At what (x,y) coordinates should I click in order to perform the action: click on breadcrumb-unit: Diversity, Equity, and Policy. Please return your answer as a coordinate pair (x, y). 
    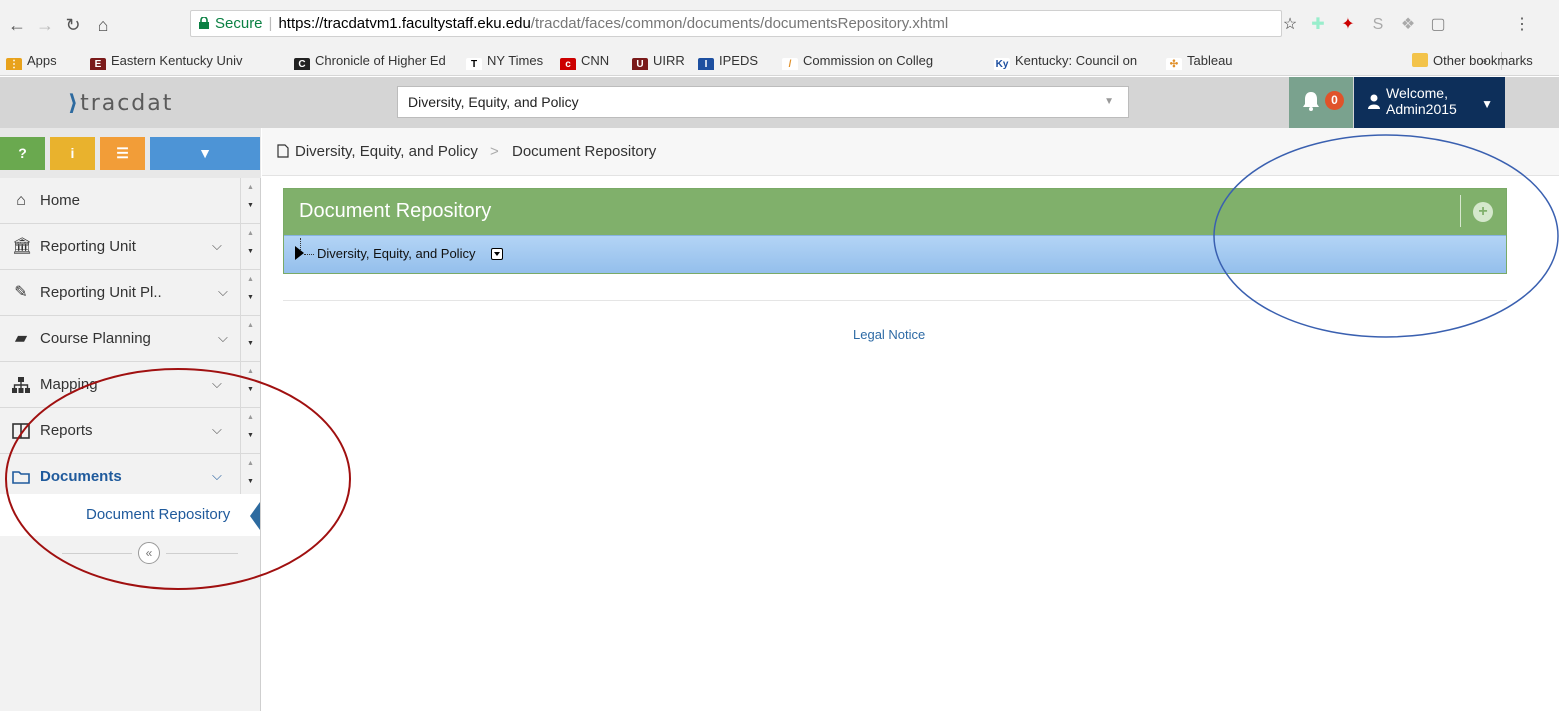
    Looking at the image, I should click on (386, 151).